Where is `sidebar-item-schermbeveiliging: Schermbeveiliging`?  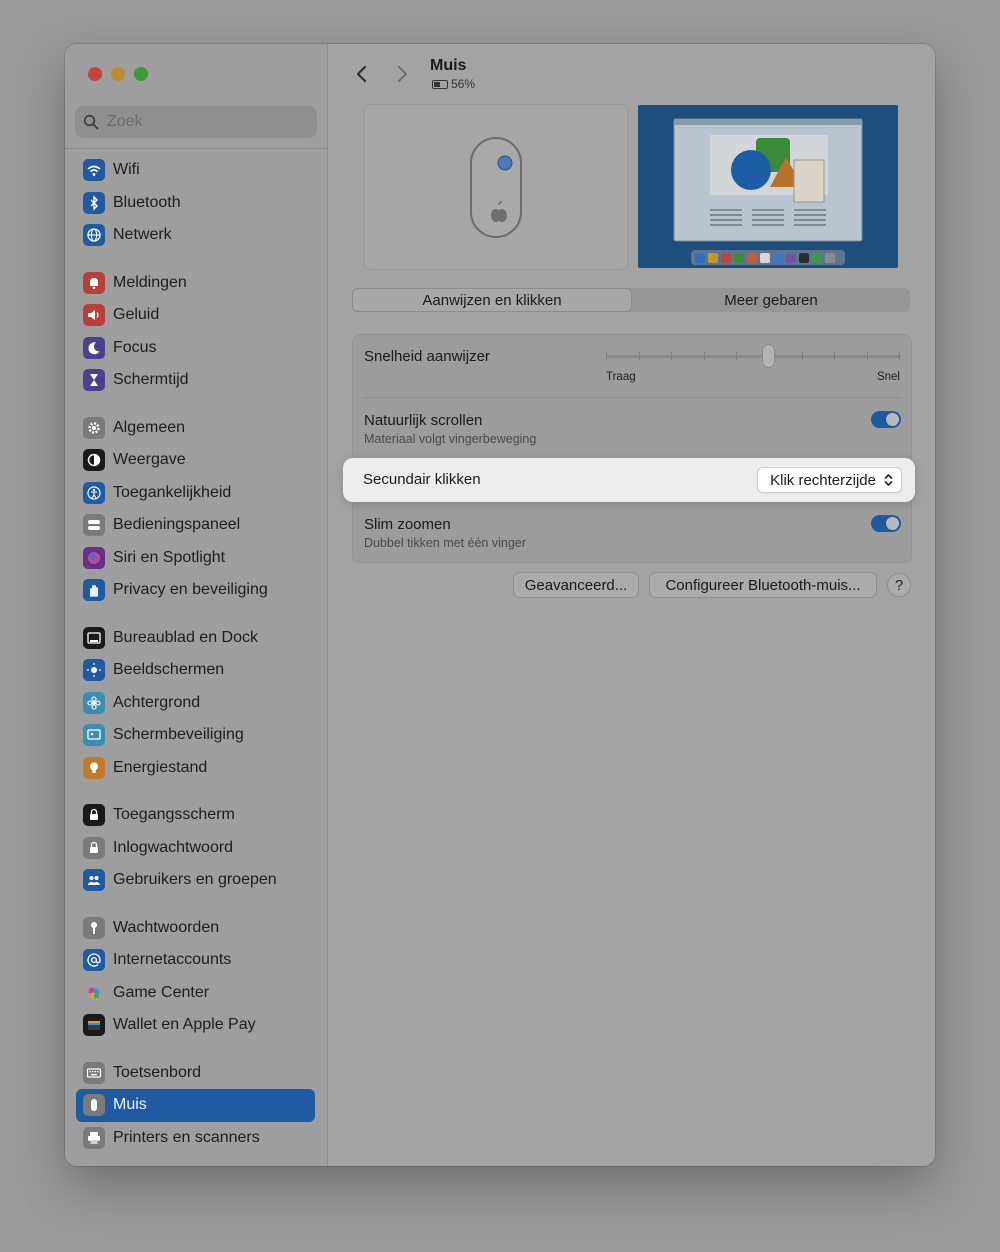
sidebar-item-schermbeveiliging: Schermbeveiliging is located at coordinates (196, 735).